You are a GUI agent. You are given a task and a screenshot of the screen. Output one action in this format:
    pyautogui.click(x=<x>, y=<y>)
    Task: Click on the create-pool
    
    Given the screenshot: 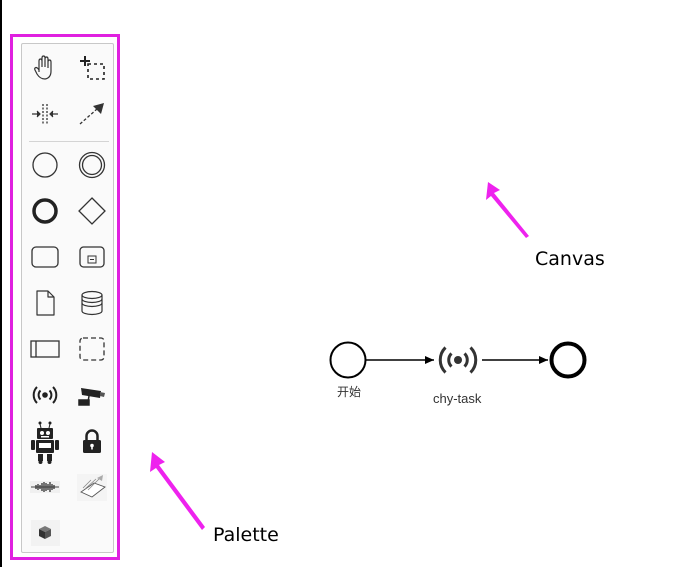 What is the action you would take?
    pyautogui.click(x=45, y=349)
    